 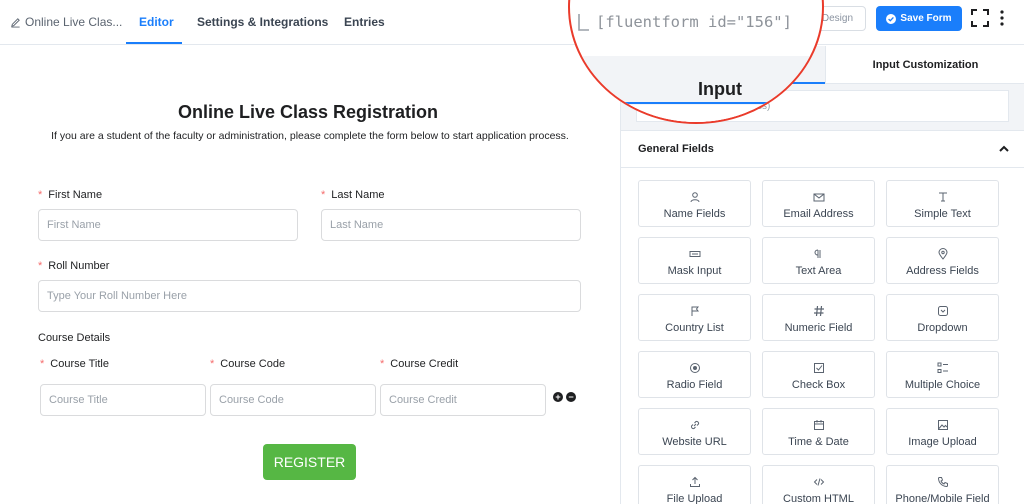 I want to click on edit-icon, so click(x=15, y=22).